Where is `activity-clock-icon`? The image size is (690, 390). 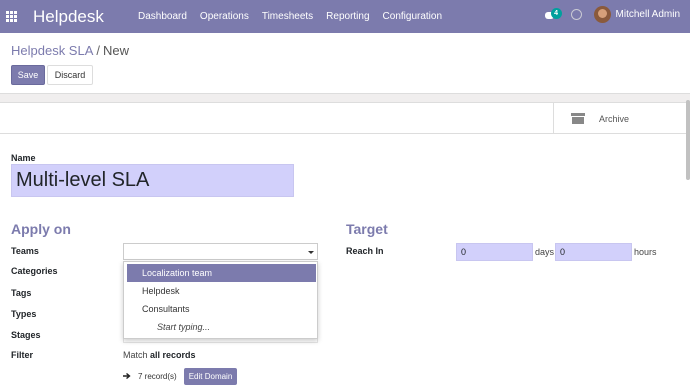 activity-clock-icon is located at coordinates (576, 14).